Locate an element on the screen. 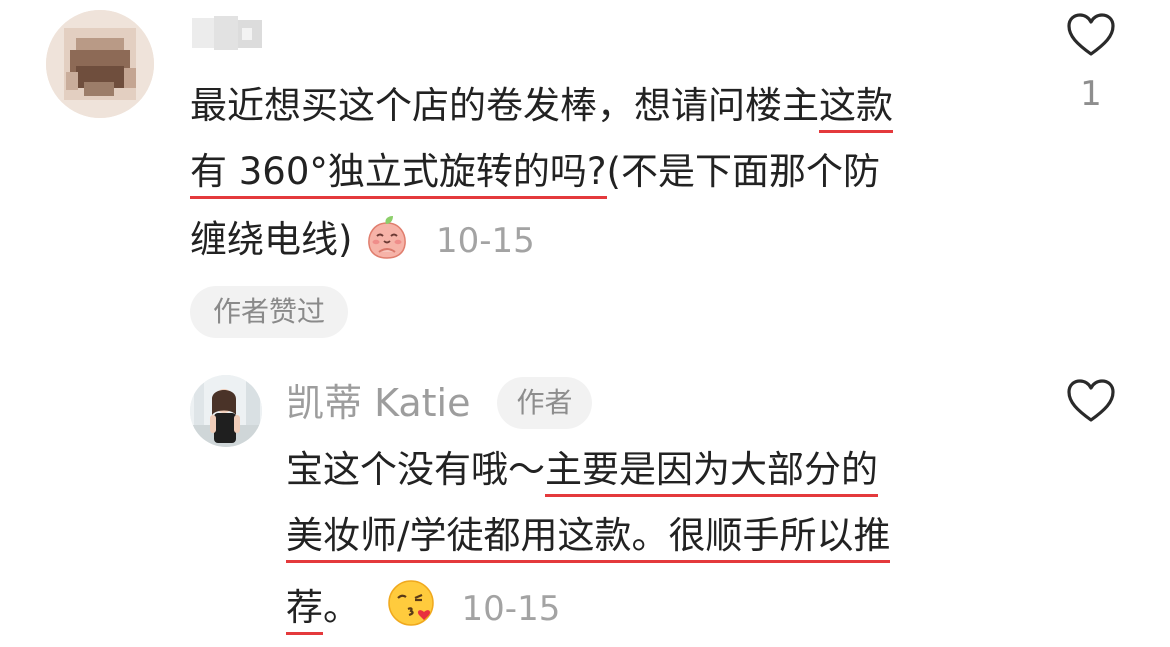 The height and width of the screenshot is (647, 1170). text-segment: (不是下面那个防 is located at coordinates (743, 171).